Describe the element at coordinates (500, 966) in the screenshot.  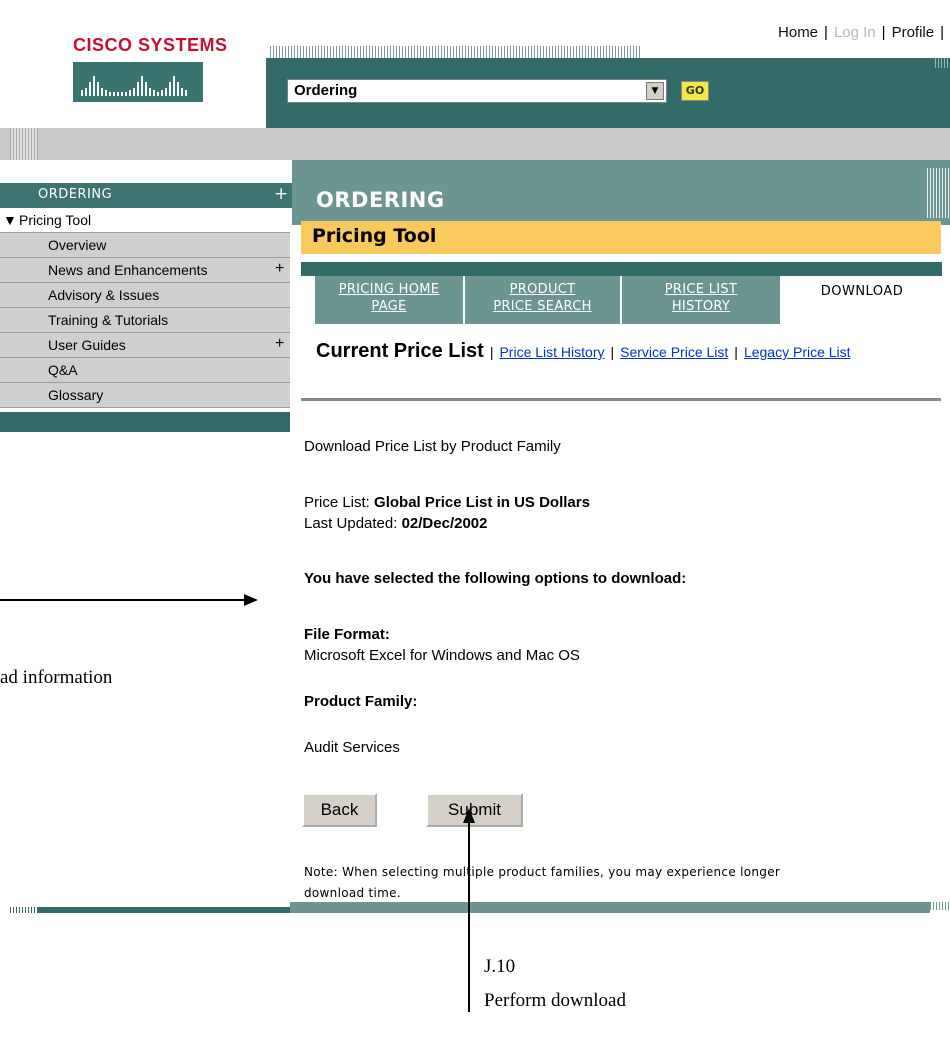
I see `annotation-step: J.10` at that location.